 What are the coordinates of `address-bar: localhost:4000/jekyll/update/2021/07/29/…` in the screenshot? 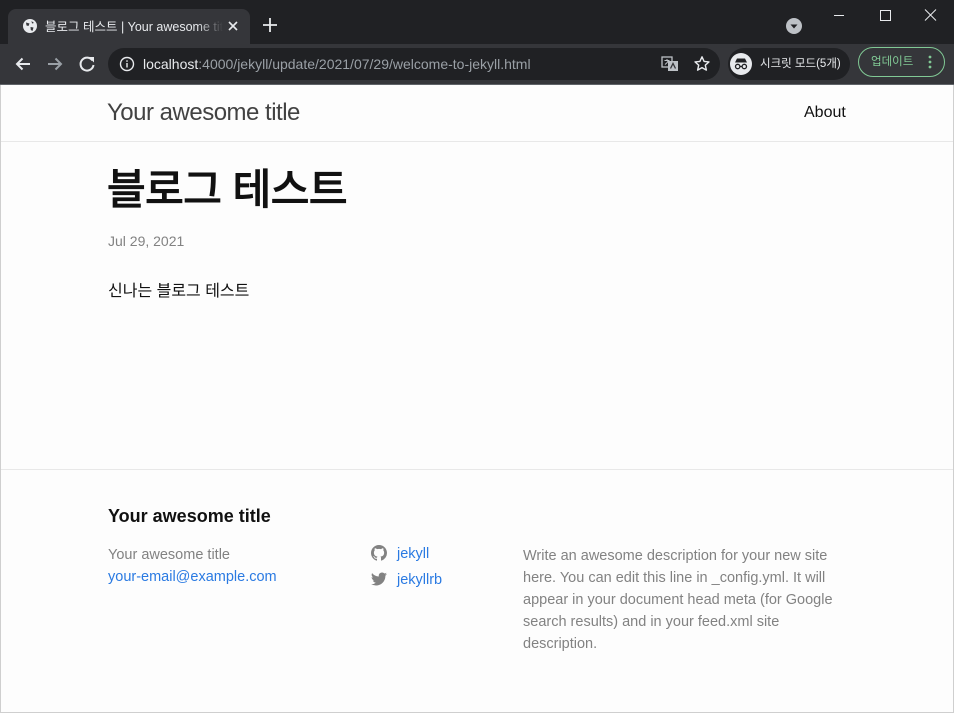 It's located at (414, 64).